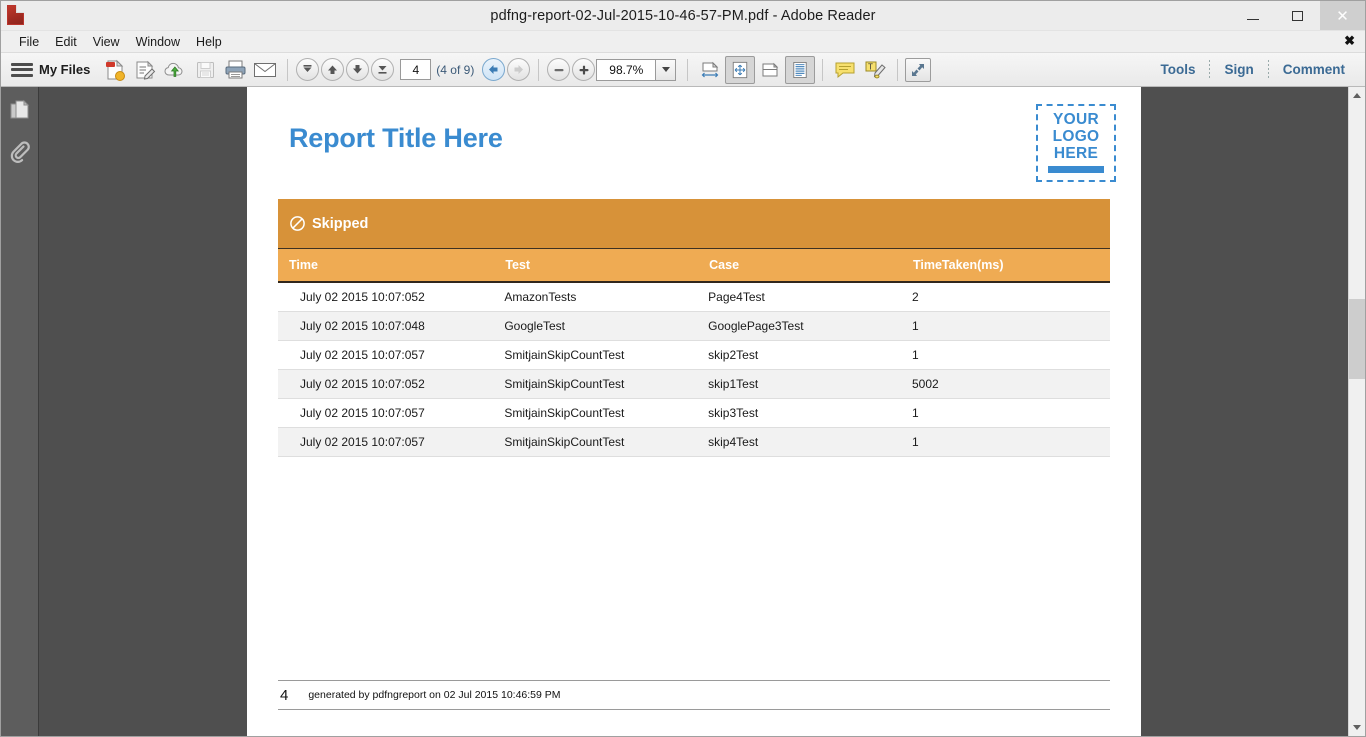  I want to click on page-display-icon, so click(800, 69).